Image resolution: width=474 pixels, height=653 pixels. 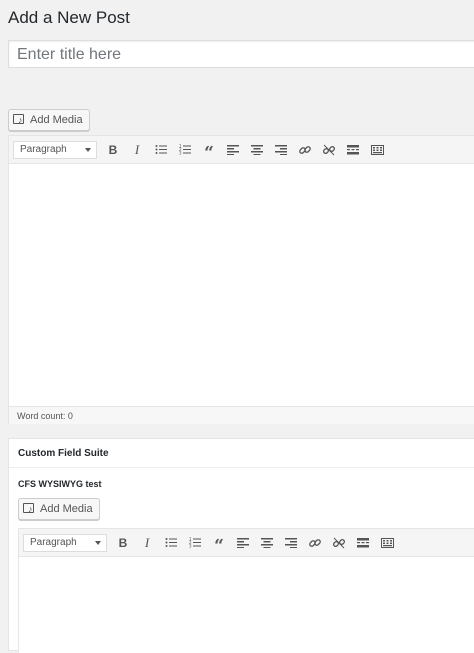 I want to click on add-media-button: Add Media, so click(x=49, y=120).